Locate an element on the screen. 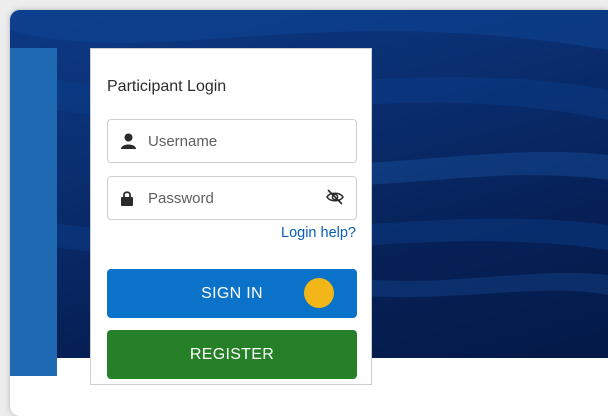 Image resolution: width=608 pixels, height=416 pixels. password-input is located at coordinates (233, 198).